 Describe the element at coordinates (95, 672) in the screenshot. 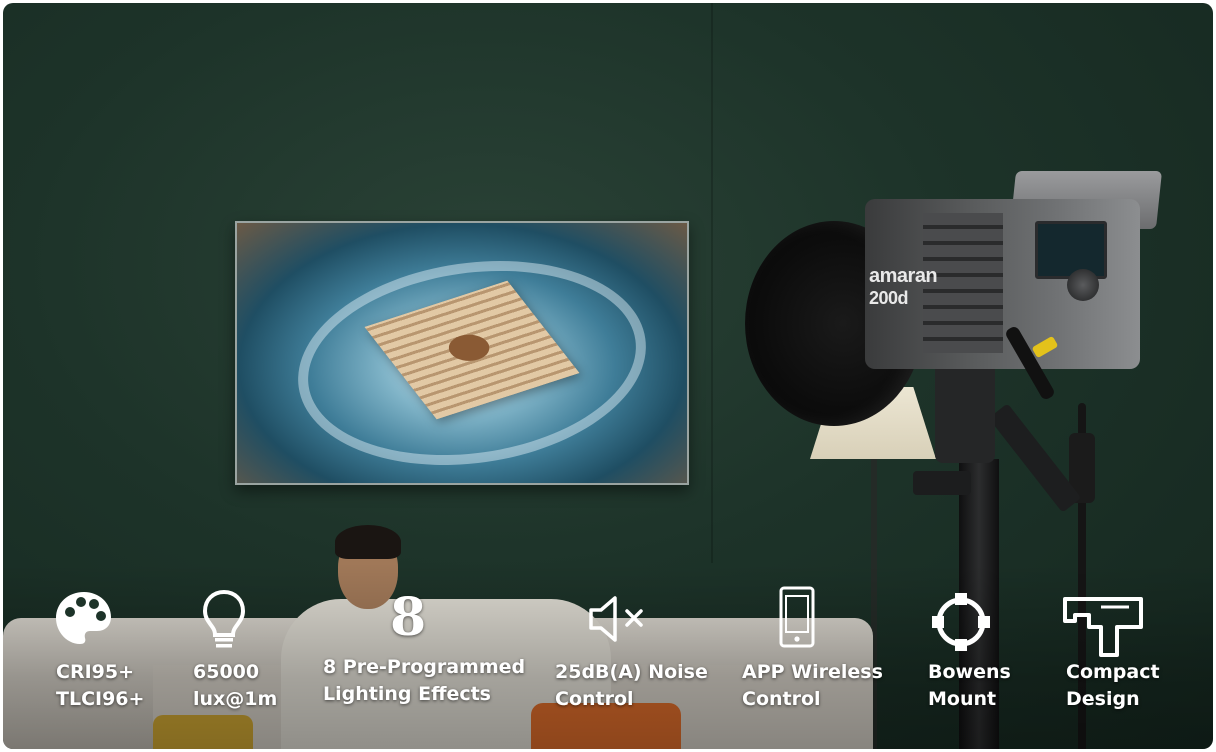

I see `feature-line-1: CRI95+` at that location.